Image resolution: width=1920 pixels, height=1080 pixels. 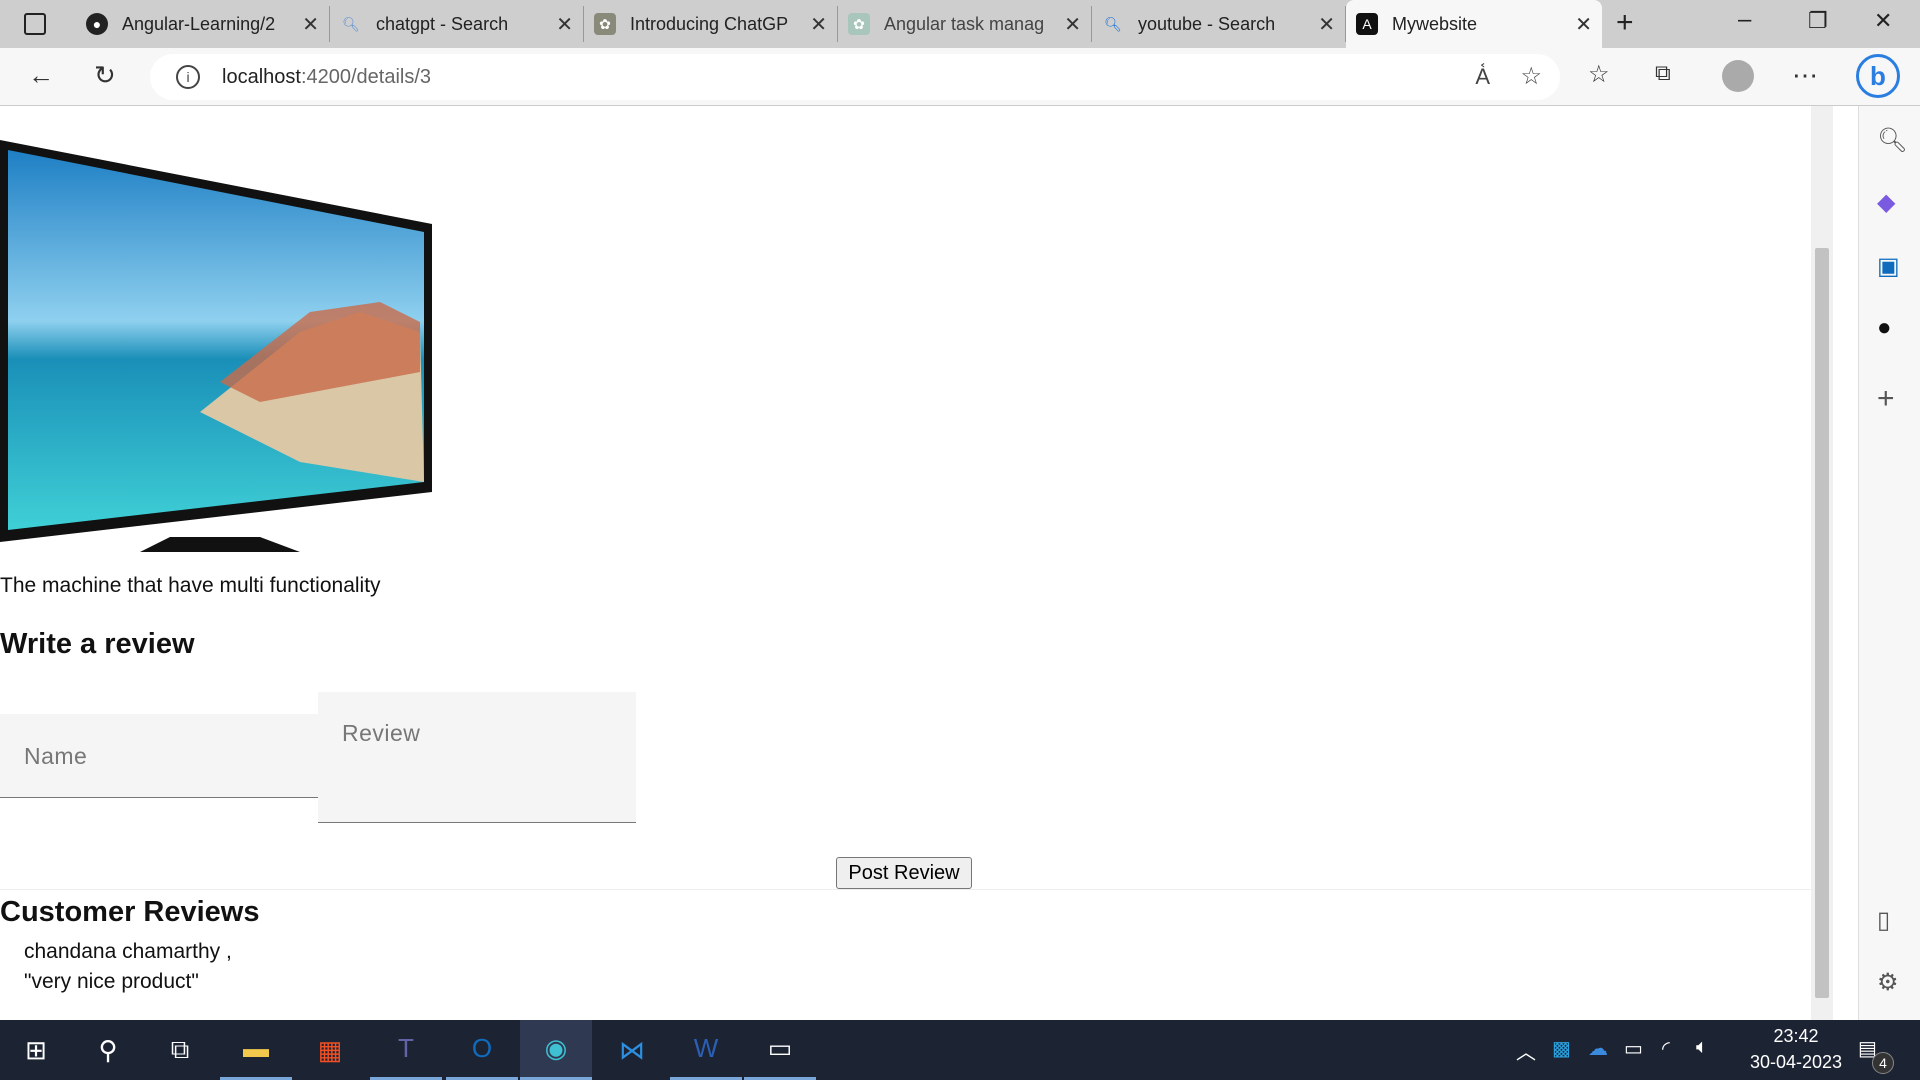 What do you see at coordinates (159, 756) in the screenshot?
I see `name-input: Name` at bounding box center [159, 756].